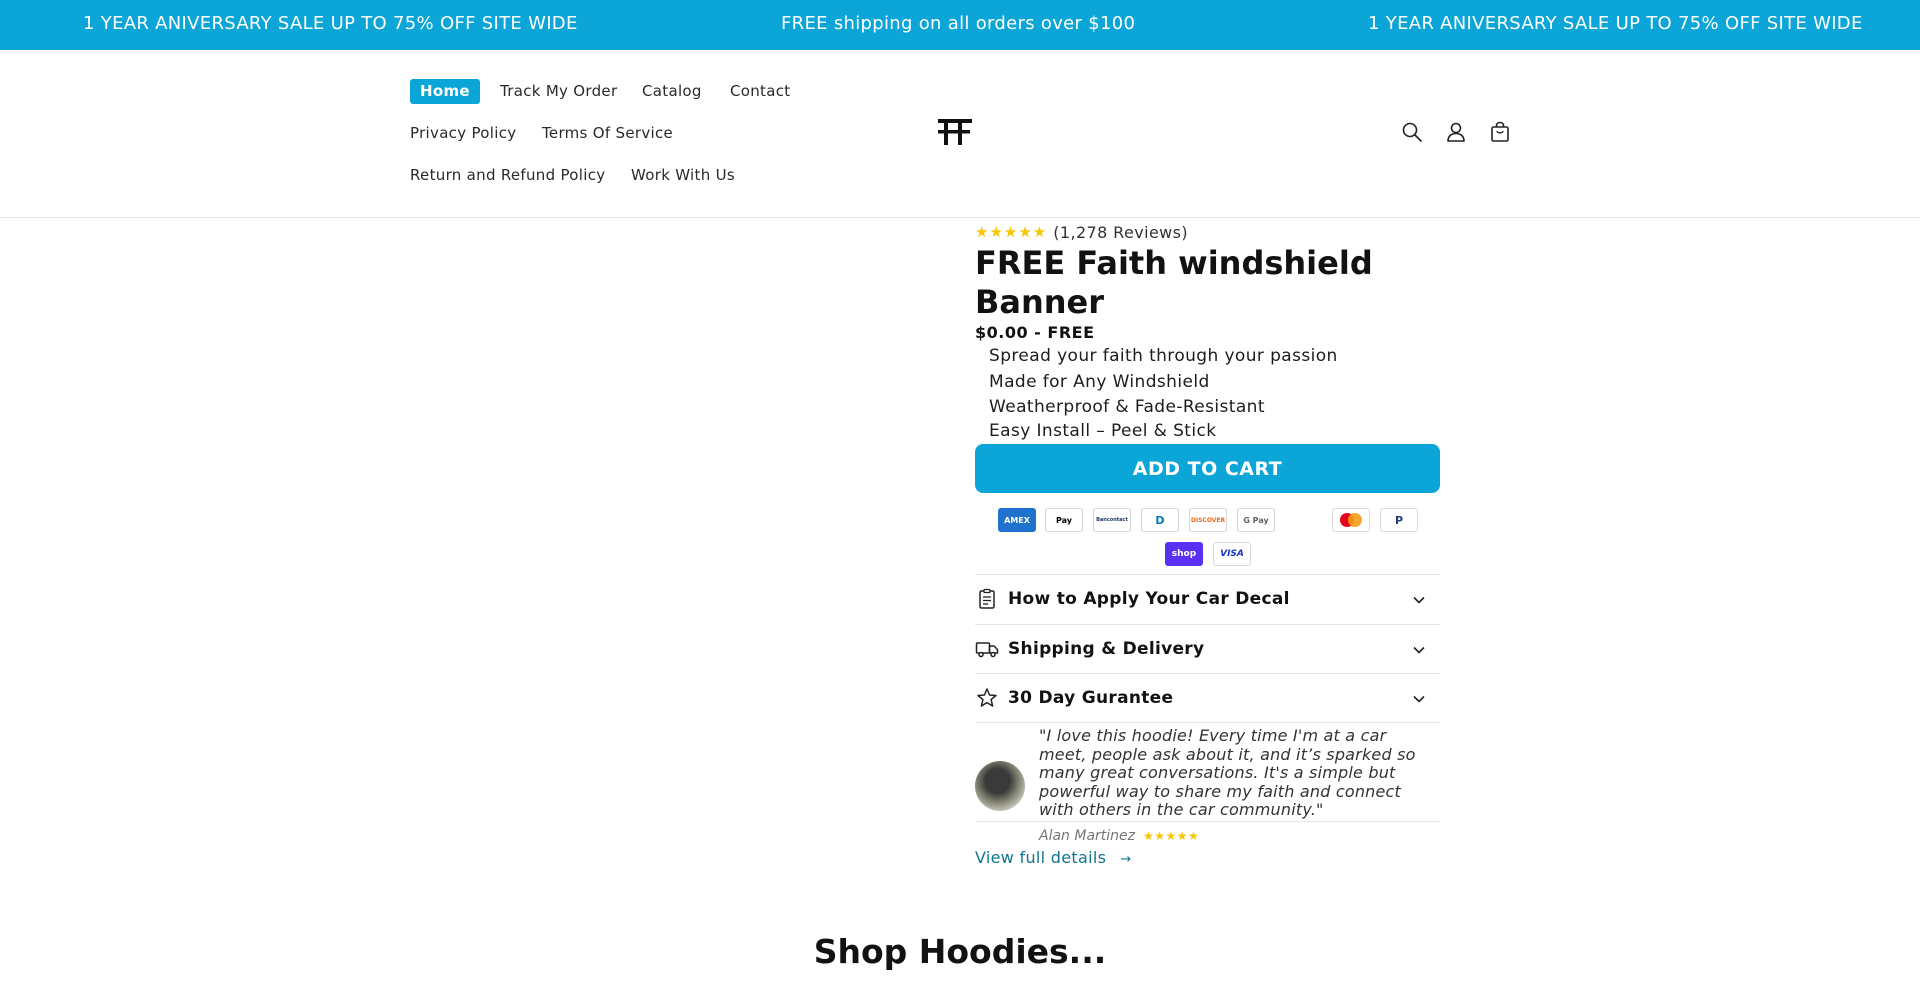 The image size is (1920, 993). I want to click on accordion-title: Shipping & Delivery, so click(1106, 649).